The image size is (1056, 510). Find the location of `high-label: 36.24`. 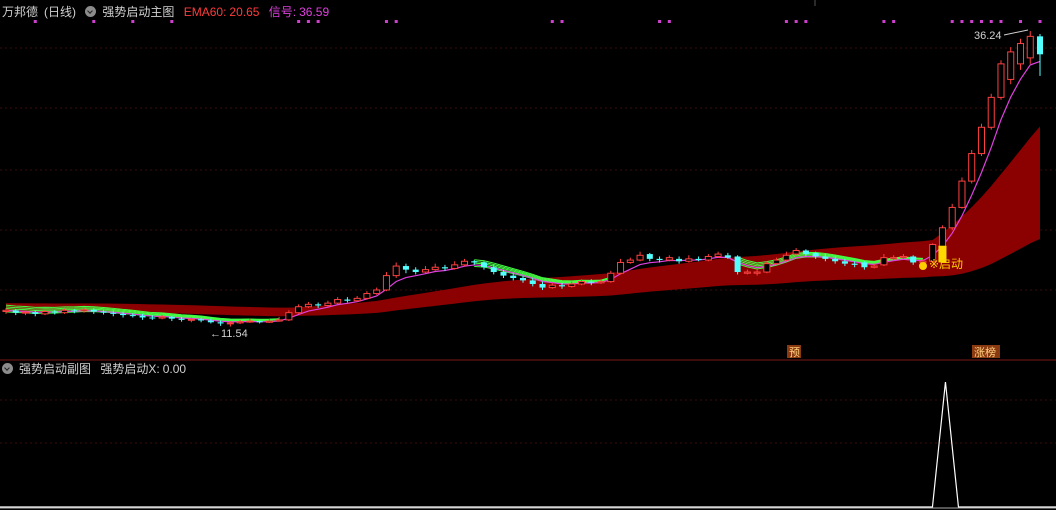

high-label: 36.24 is located at coordinates (988, 36).